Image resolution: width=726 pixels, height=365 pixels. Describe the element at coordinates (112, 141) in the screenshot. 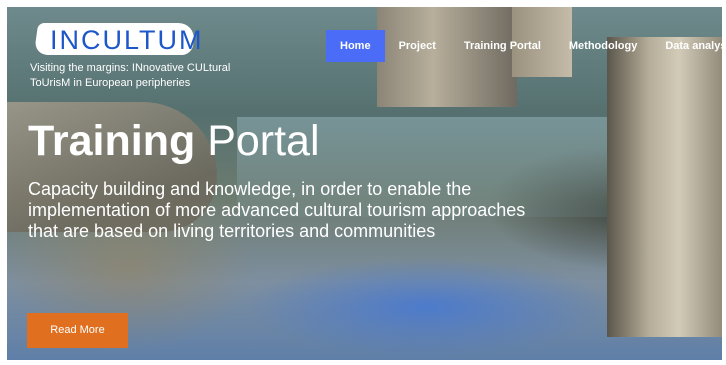

I see `page-title-bold: Training` at that location.